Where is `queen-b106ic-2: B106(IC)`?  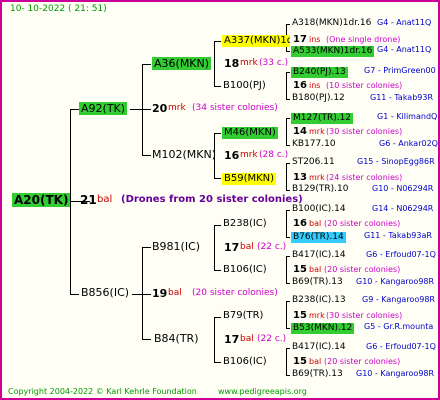 queen-b106ic-2: B106(IC) is located at coordinates (245, 362).